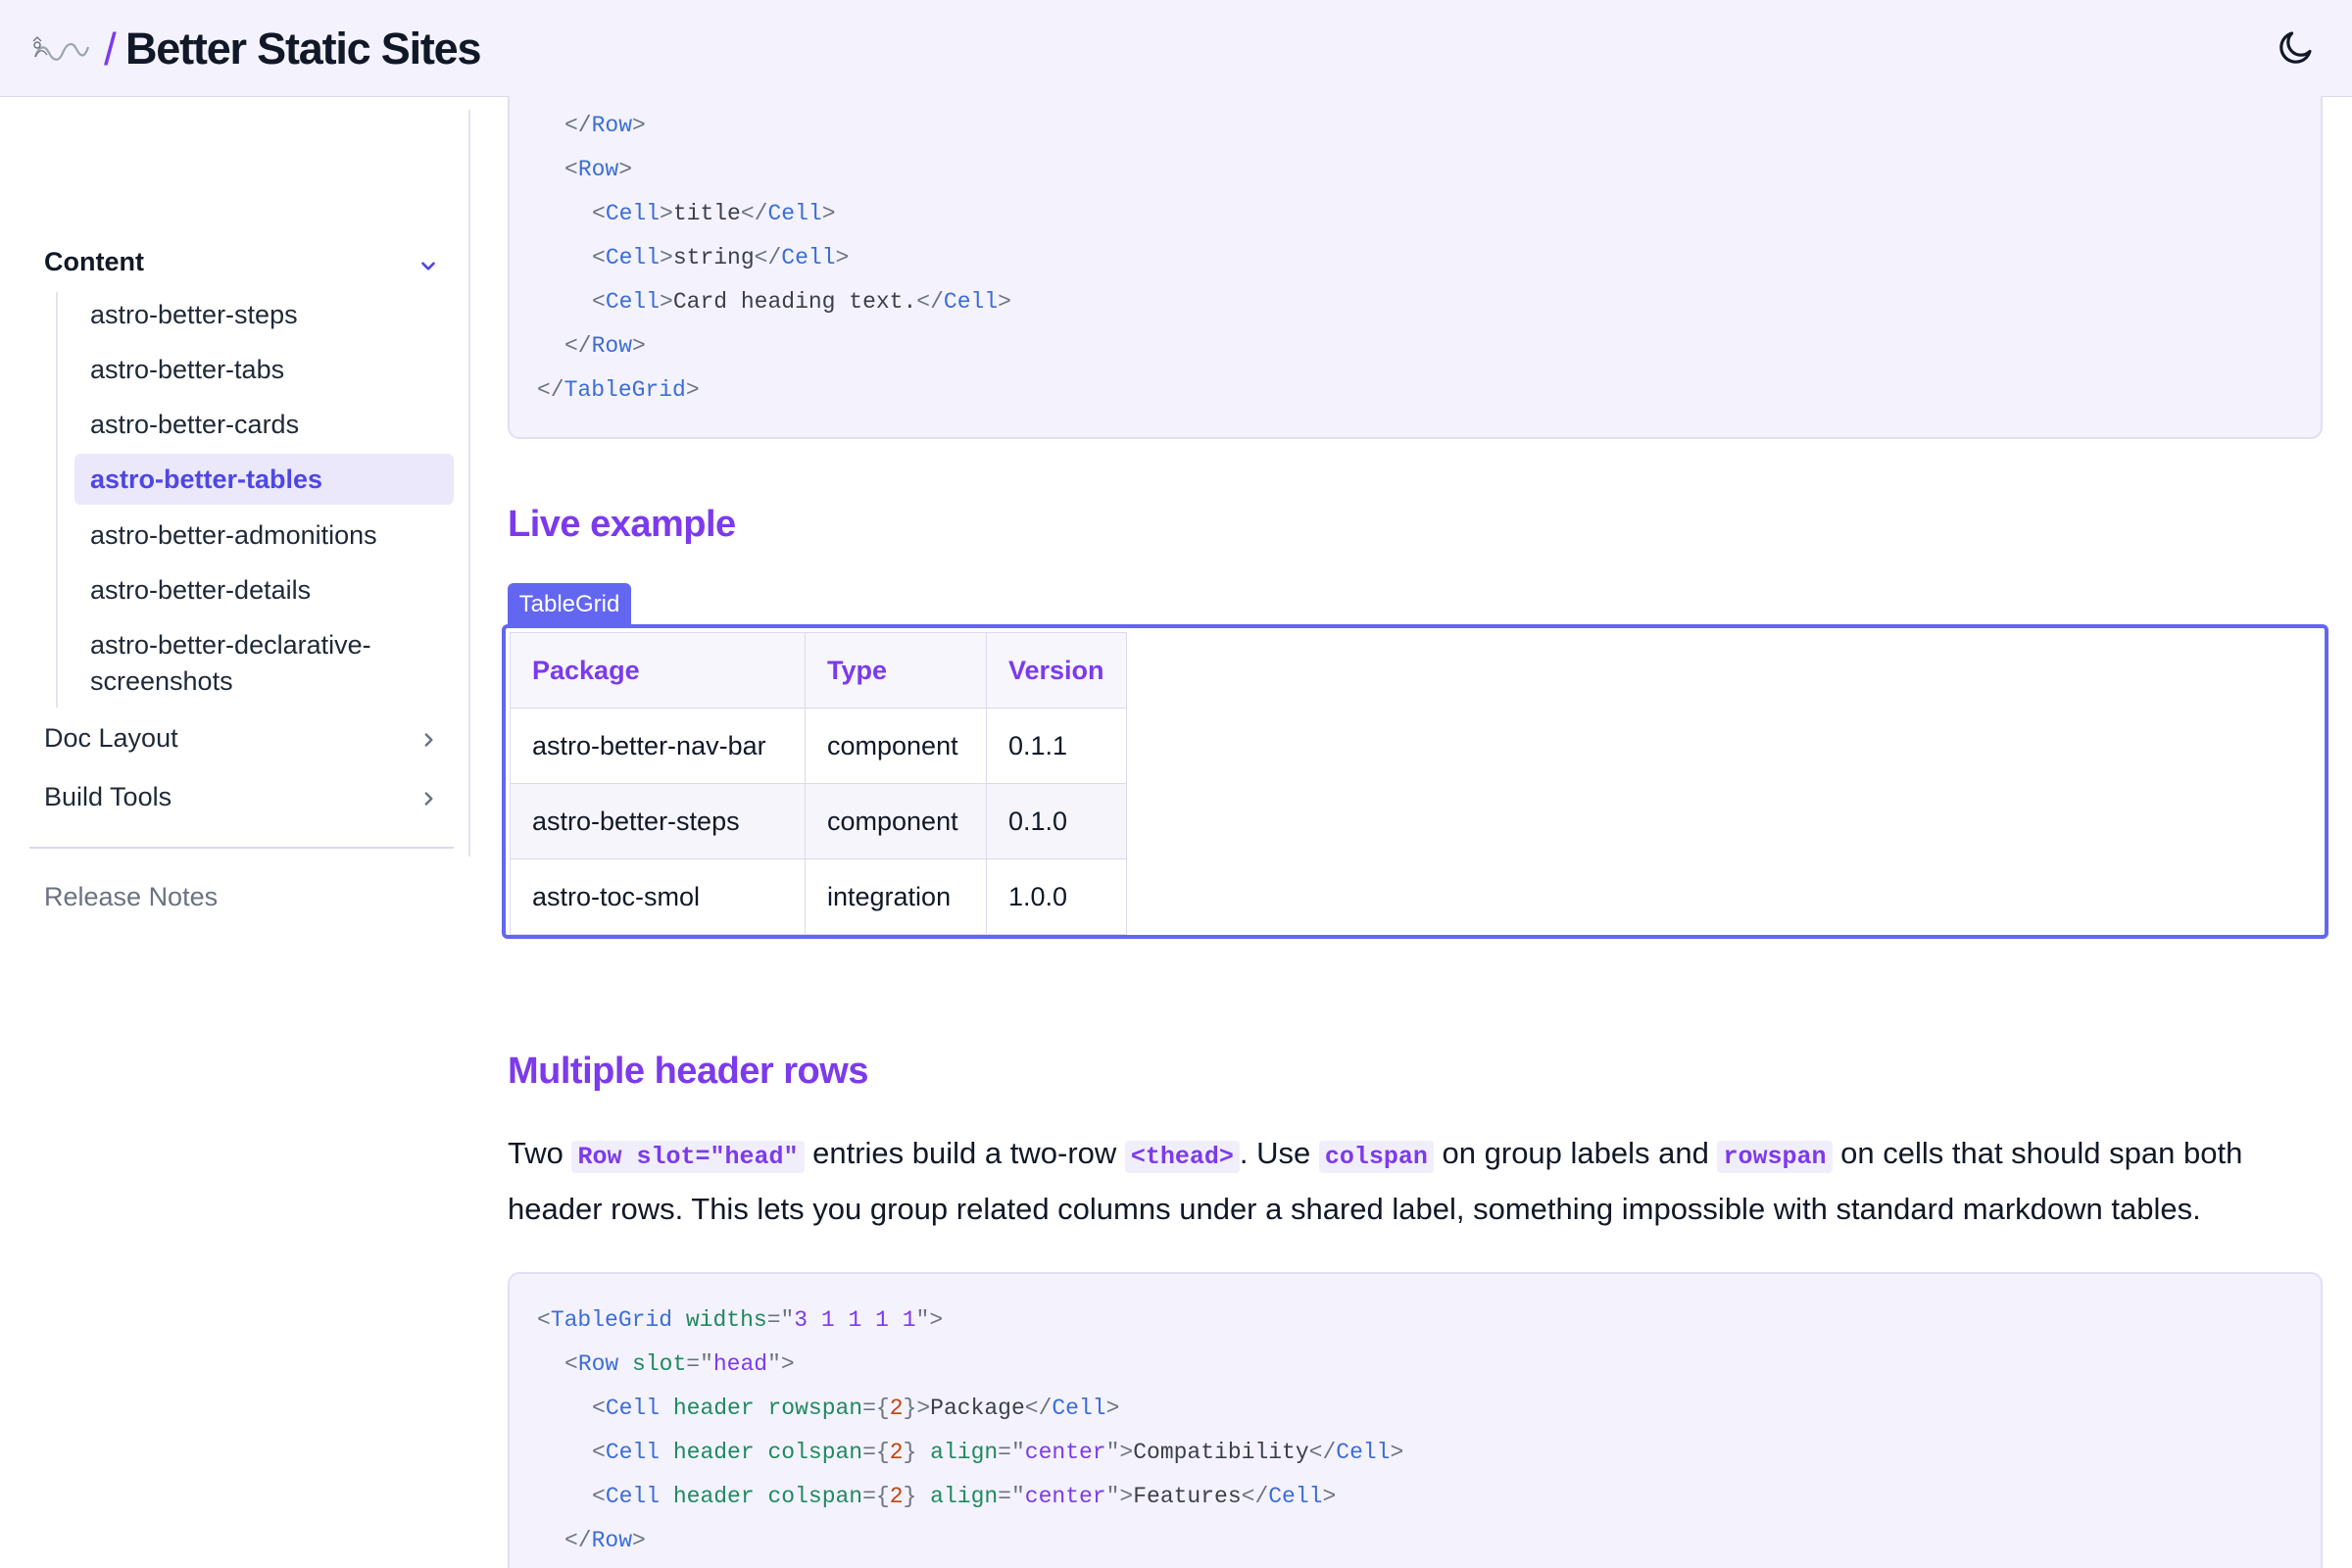 This screenshot has height=1568, width=2352. Describe the element at coordinates (161, 681) in the screenshot. I see `sidebar-item-label: screenshots` at that location.